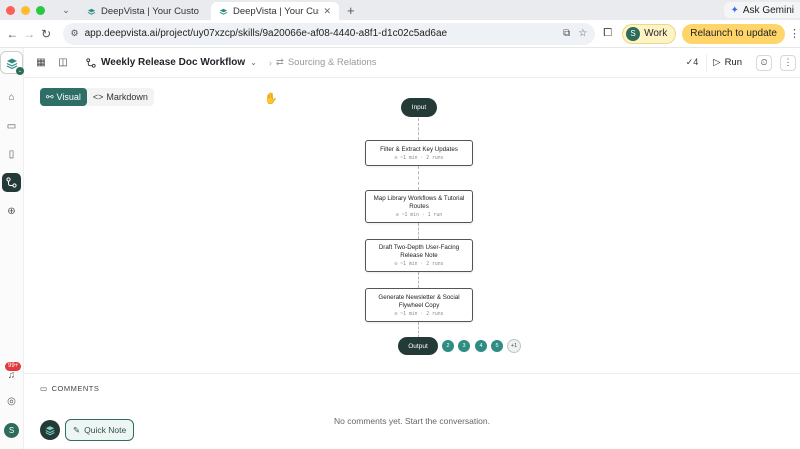 The width and height of the screenshot is (800, 449). Describe the element at coordinates (29, 34) in the screenshot. I see `forward-arrow-icon: →` at that location.